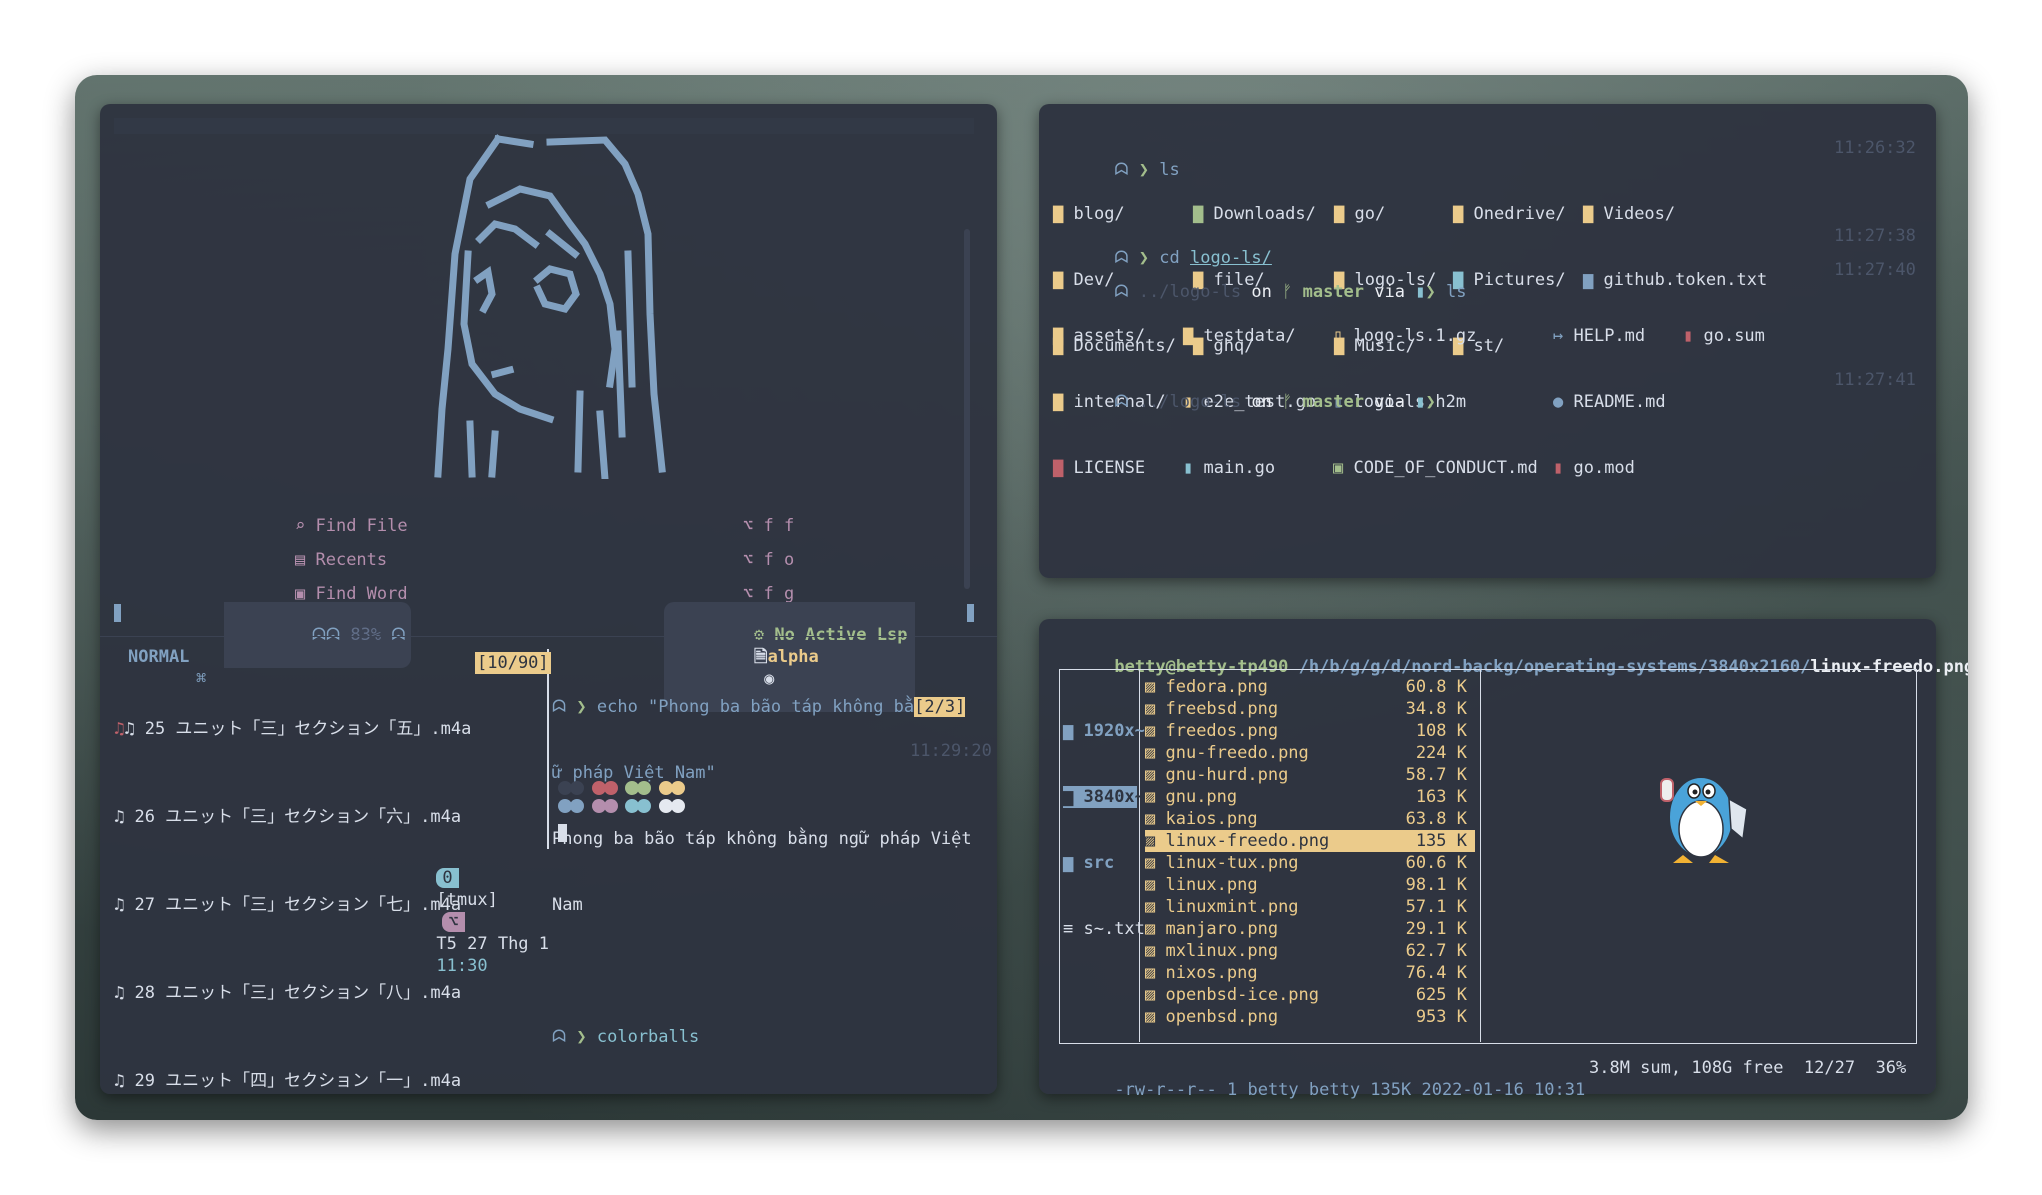 This screenshot has height=1195, width=2042. What do you see at coordinates (1222, 709) in the screenshot?
I see `file-name: freebsd.png` at bounding box center [1222, 709].